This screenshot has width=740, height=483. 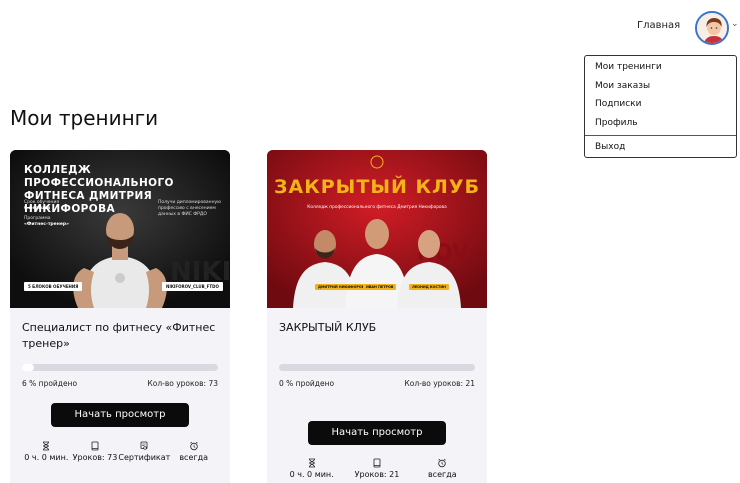 I want to click on progress-meta: 0 % пройдено Кол-во уроков: 21, so click(x=377, y=383).